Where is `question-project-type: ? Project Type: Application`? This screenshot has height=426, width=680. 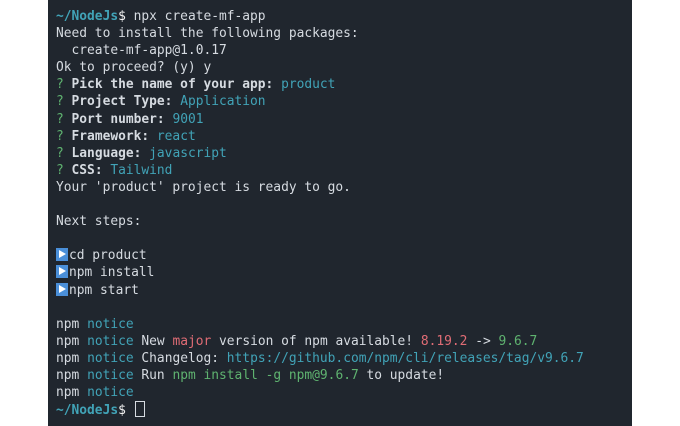 question-project-type: ? Project Type: Application is located at coordinates (344, 101).